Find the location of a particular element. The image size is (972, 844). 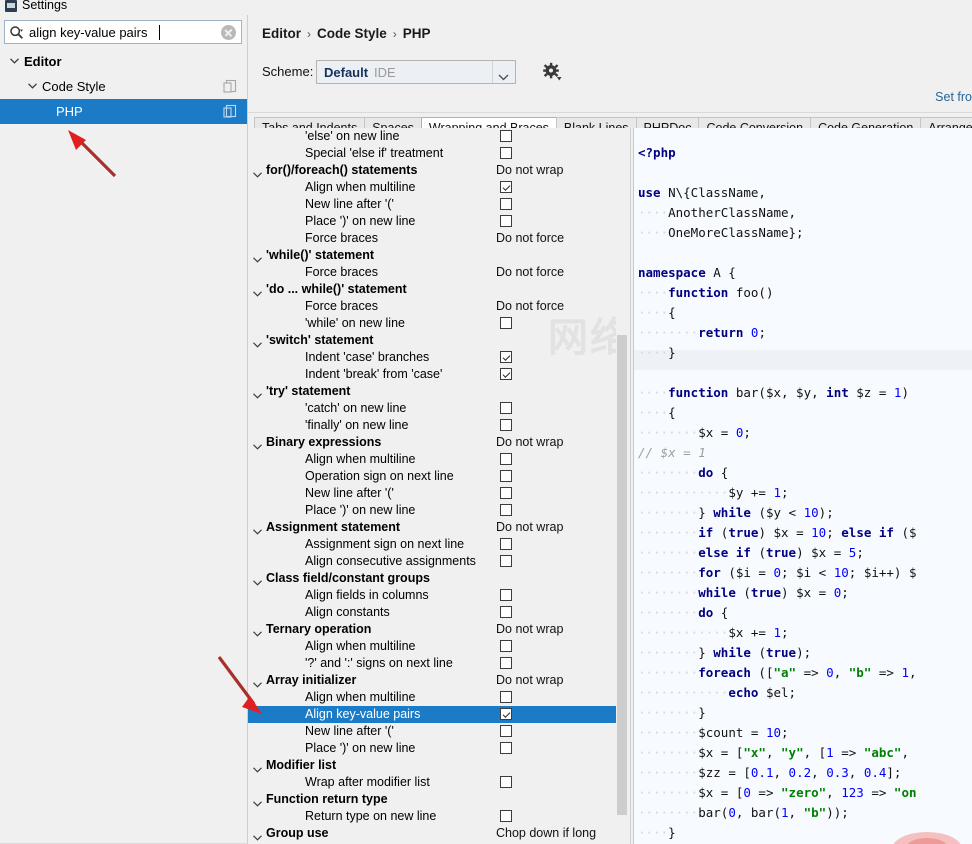

search-input-value: align key-value pairs is located at coordinates (88, 32).